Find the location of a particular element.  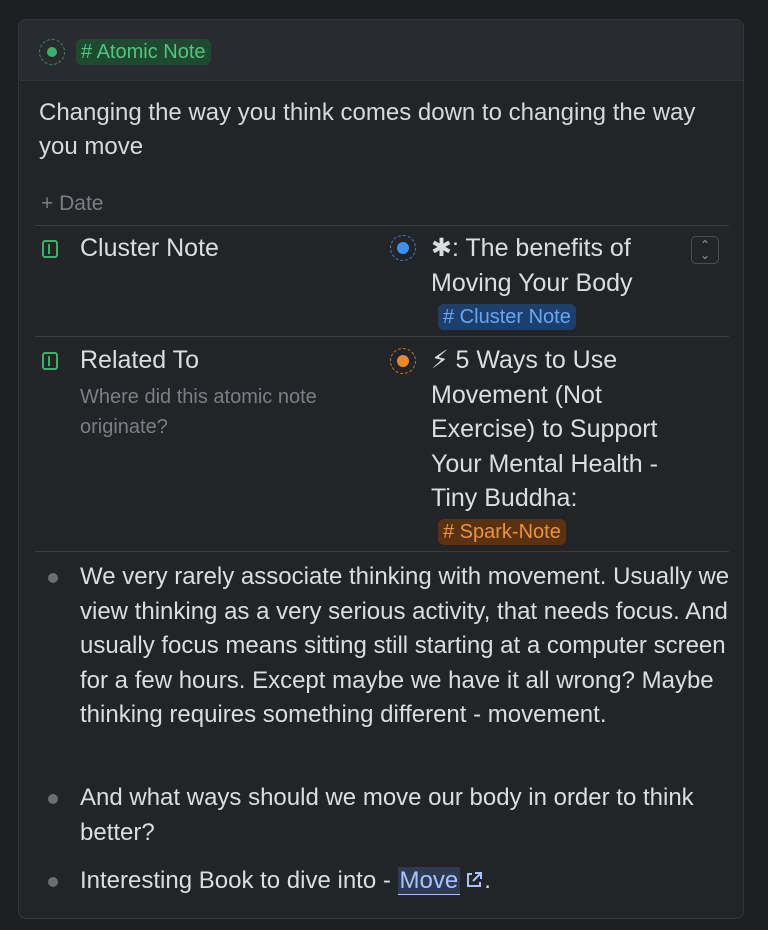

move-book-link: Move is located at coordinates (429, 881).